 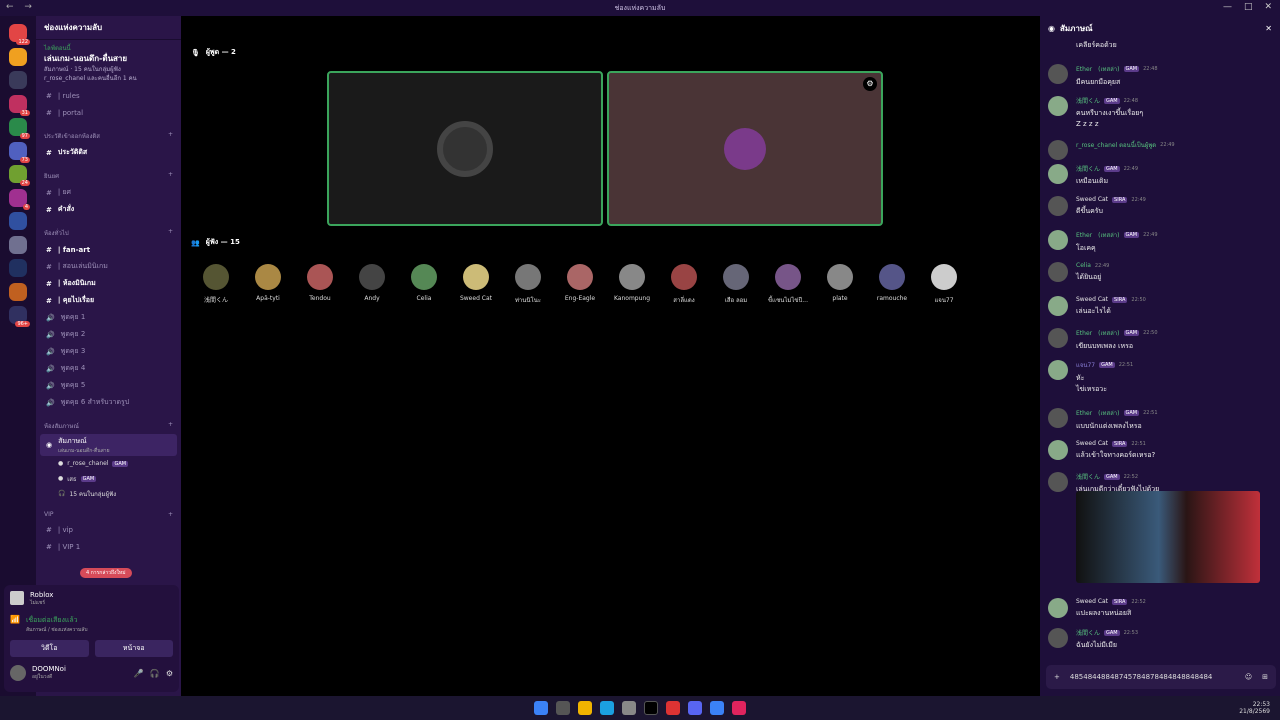 I want to click on channel-fanart: # | fan-art, so click(x=108, y=249).